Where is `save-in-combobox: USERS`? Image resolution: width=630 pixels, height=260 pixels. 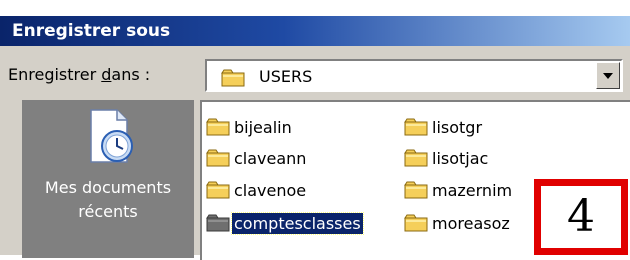 save-in-combobox: USERS is located at coordinates (414, 75).